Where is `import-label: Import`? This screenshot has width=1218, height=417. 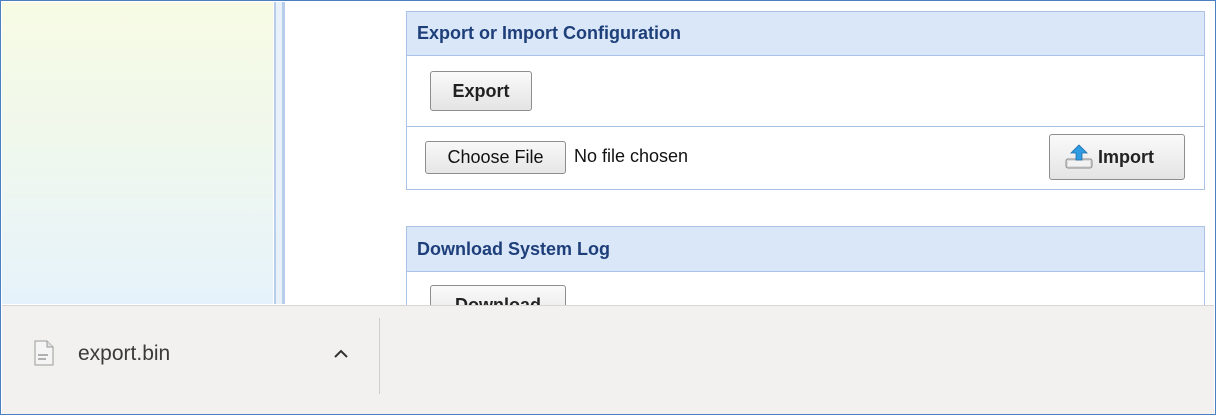
import-label: Import is located at coordinates (1126, 156).